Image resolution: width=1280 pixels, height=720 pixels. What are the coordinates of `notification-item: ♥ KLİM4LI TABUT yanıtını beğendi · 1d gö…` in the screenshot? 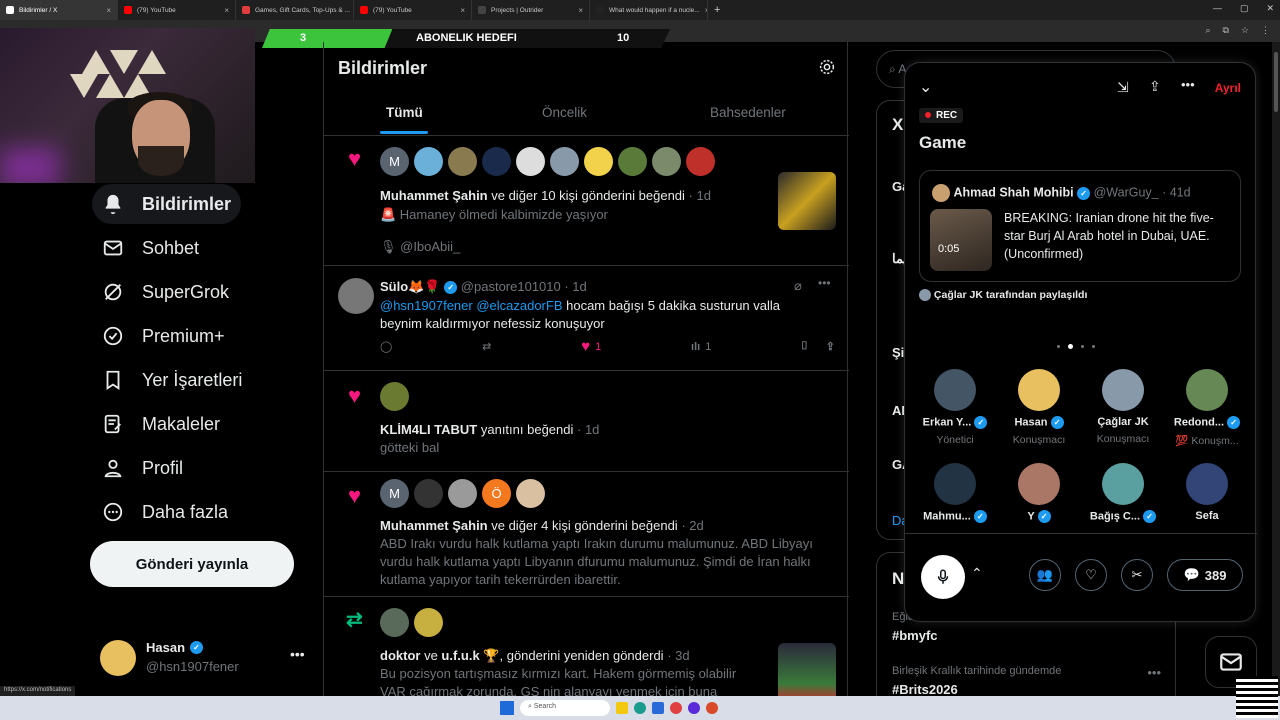 It's located at (586, 421).